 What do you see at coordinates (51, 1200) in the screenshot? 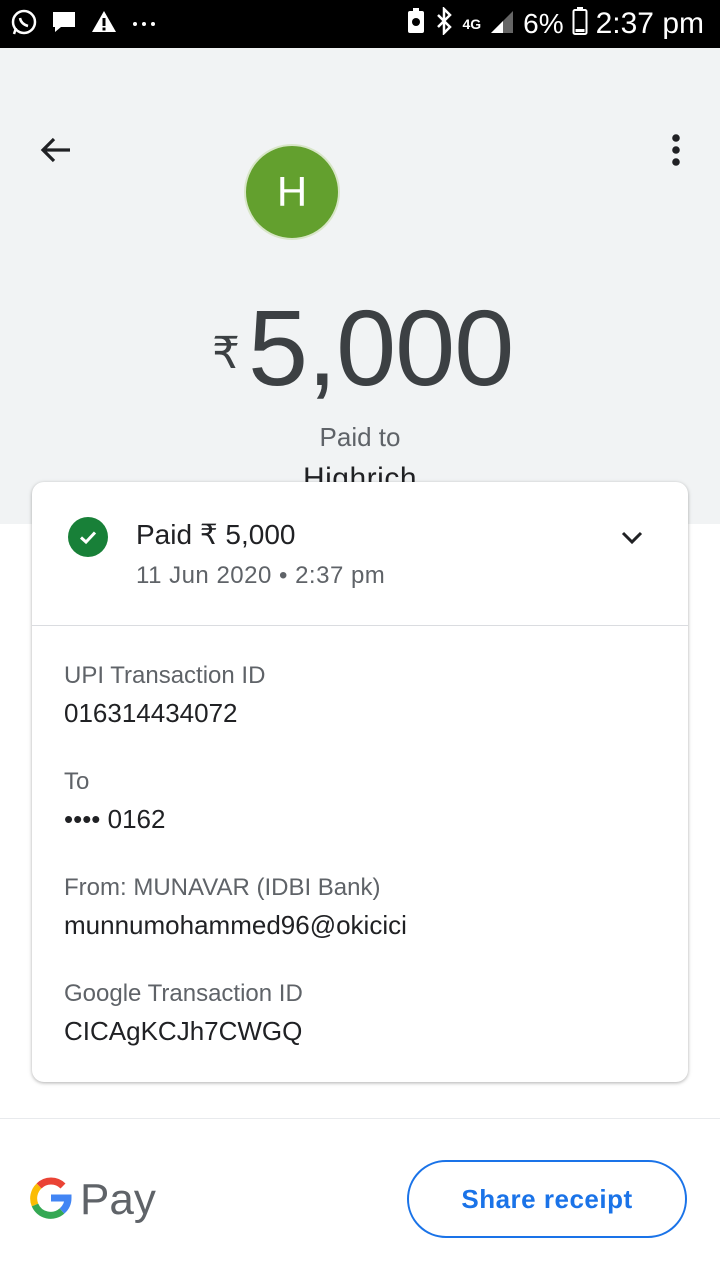
I see `google-g-icon` at bounding box center [51, 1200].